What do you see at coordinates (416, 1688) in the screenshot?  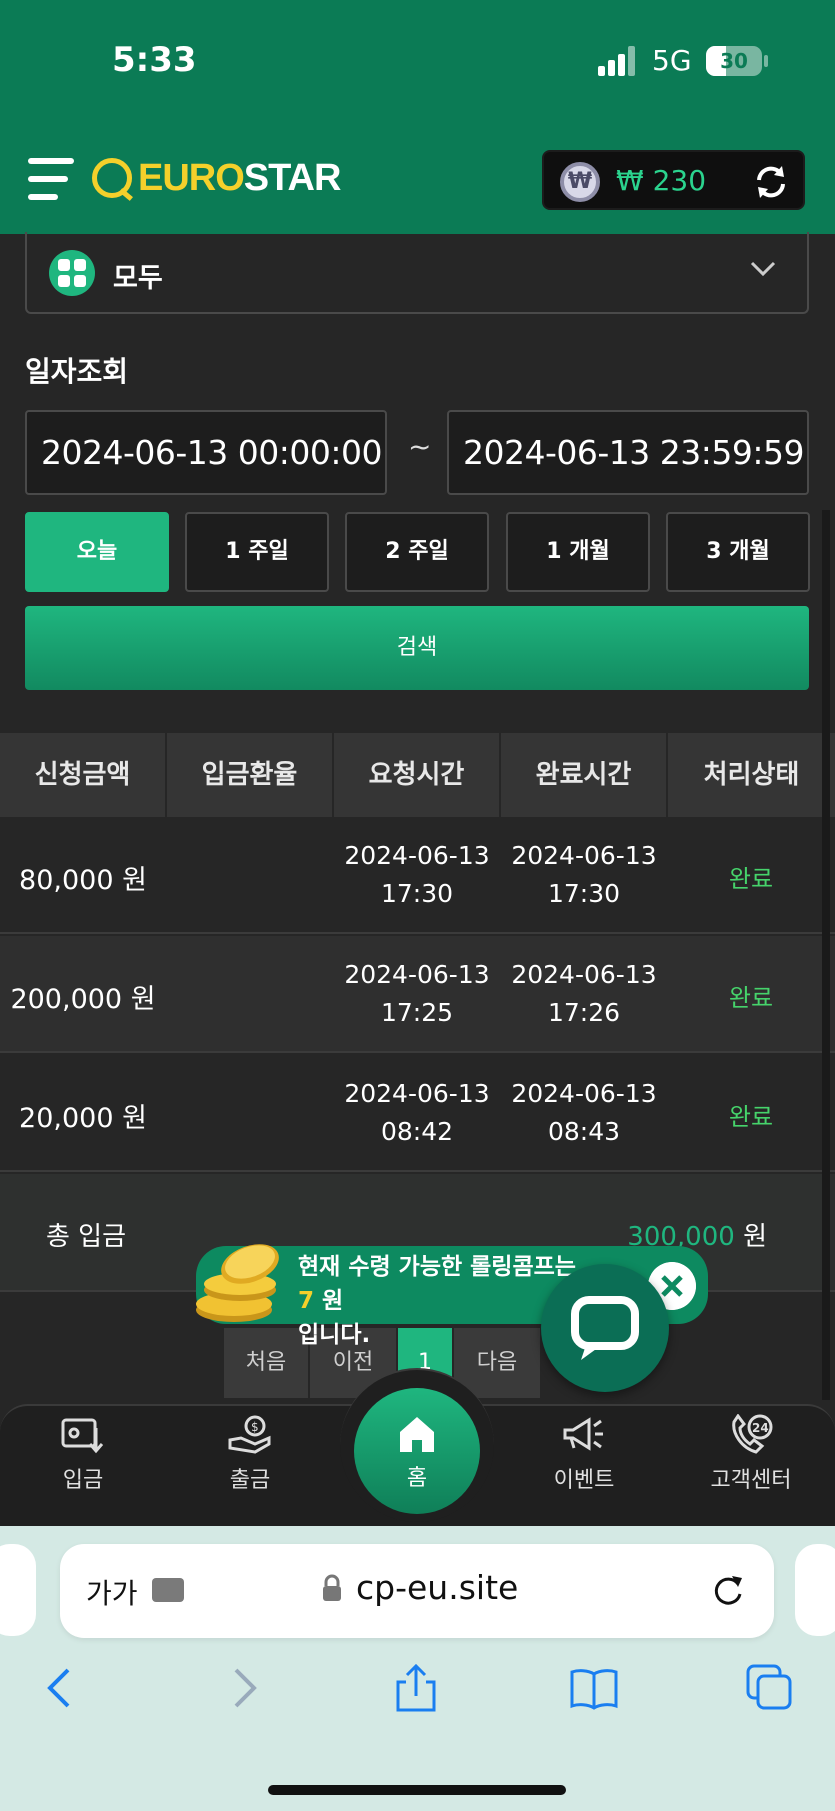 I see `share-icon` at bounding box center [416, 1688].